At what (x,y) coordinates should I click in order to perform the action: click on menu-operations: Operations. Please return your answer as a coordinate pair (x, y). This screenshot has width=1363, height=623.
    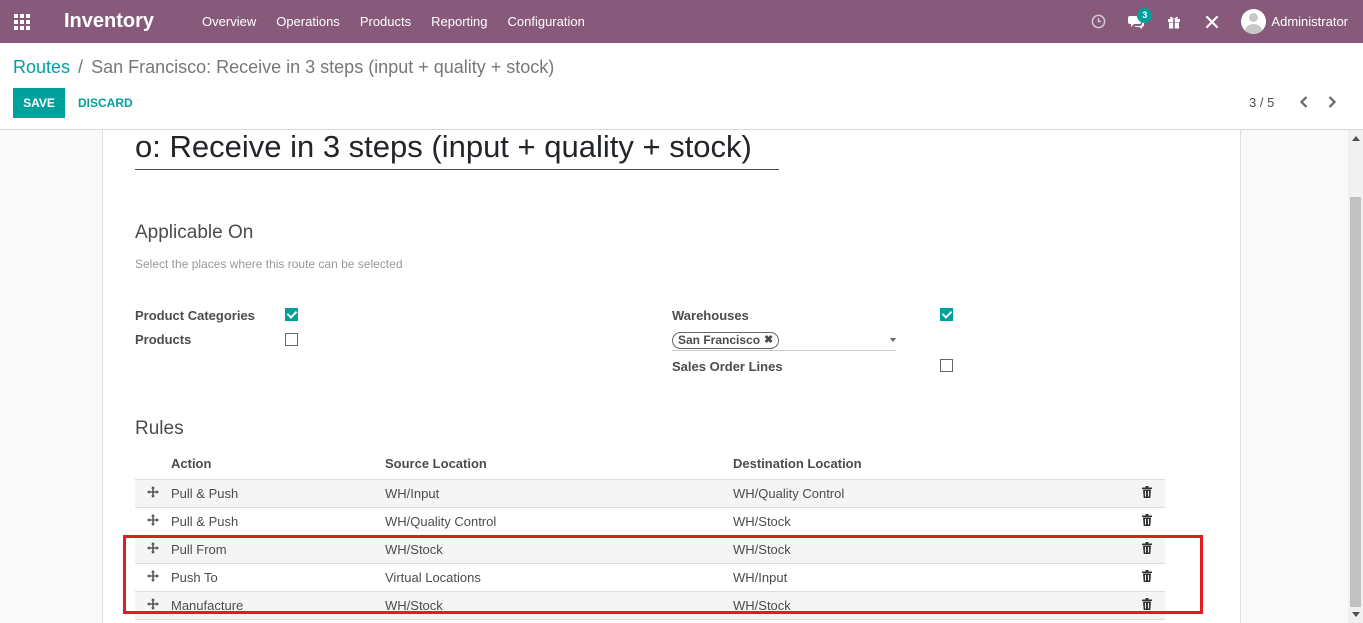
    Looking at the image, I should click on (308, 21).